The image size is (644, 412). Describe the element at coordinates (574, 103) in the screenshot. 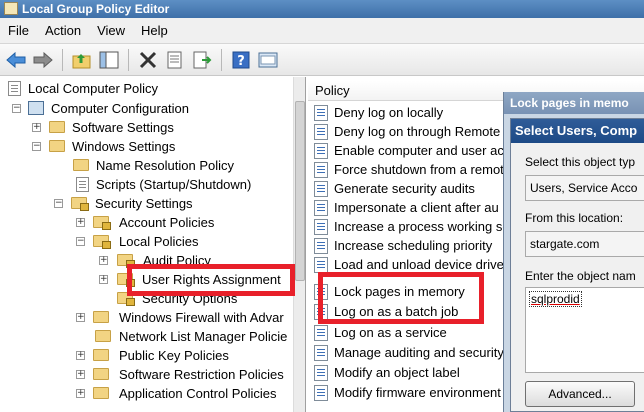

I see `properties-dialog-title: Lock pages in memo` at that location.